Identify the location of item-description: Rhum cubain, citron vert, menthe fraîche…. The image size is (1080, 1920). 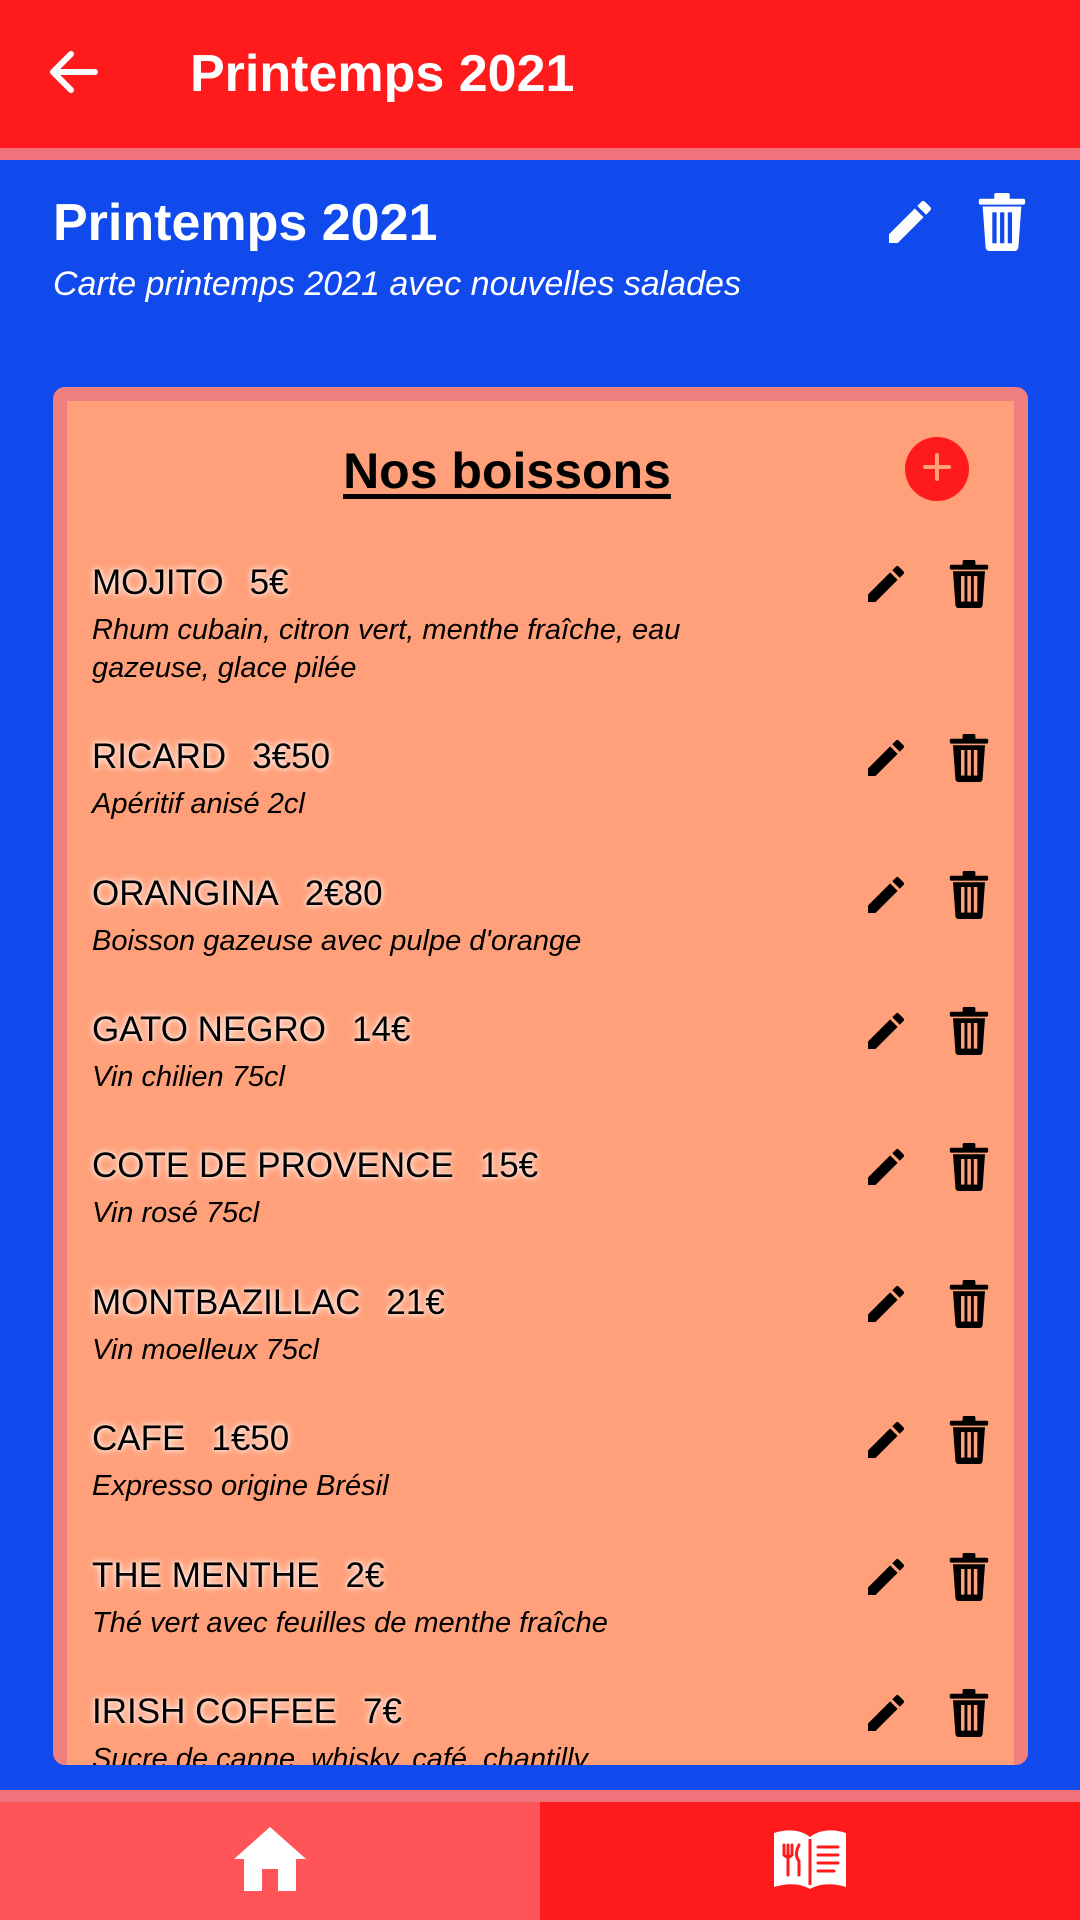
(386, 649).